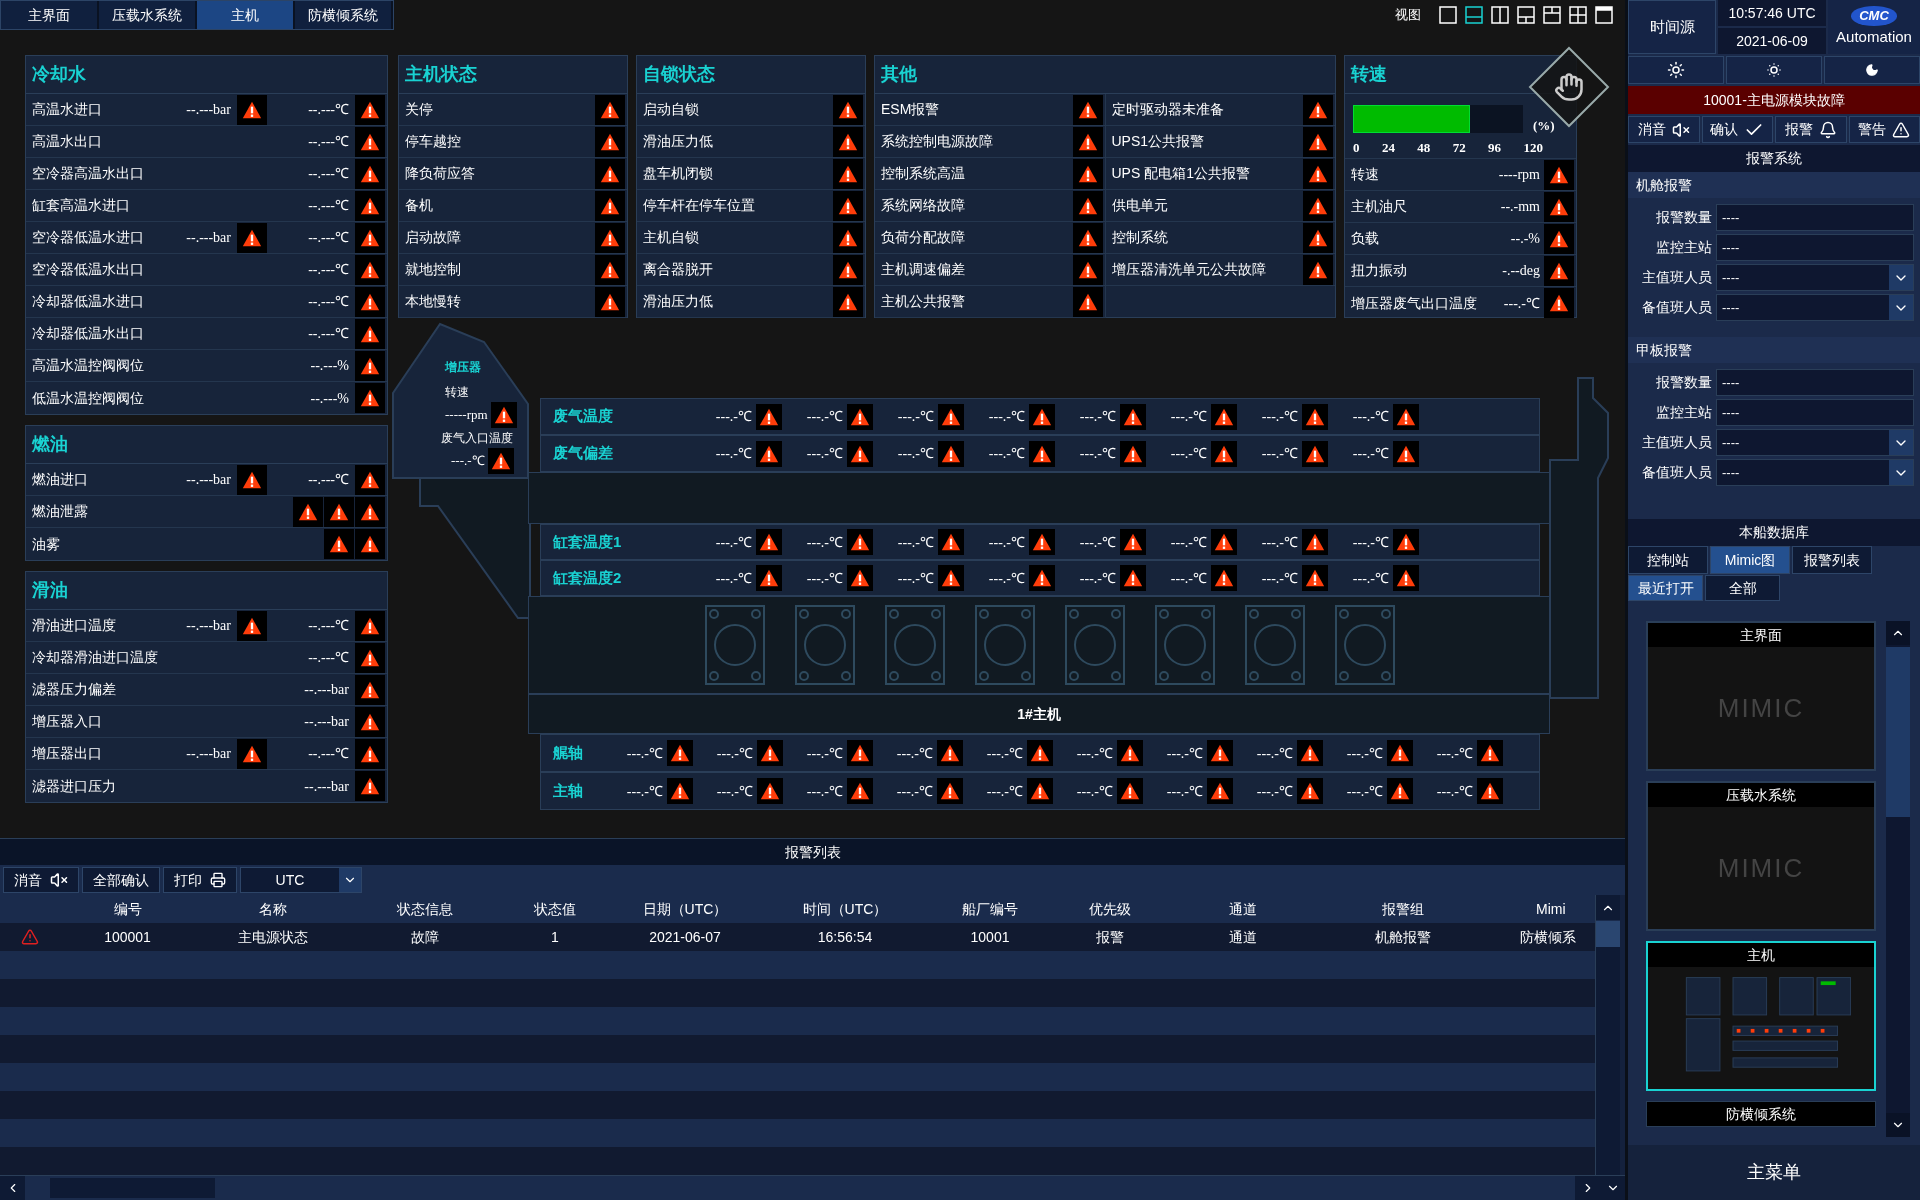 The image size is (1920, 1200). Describe the element at coordinates (1668, 560) in the screenshot. I see `database-tab: 控制站` at that location.